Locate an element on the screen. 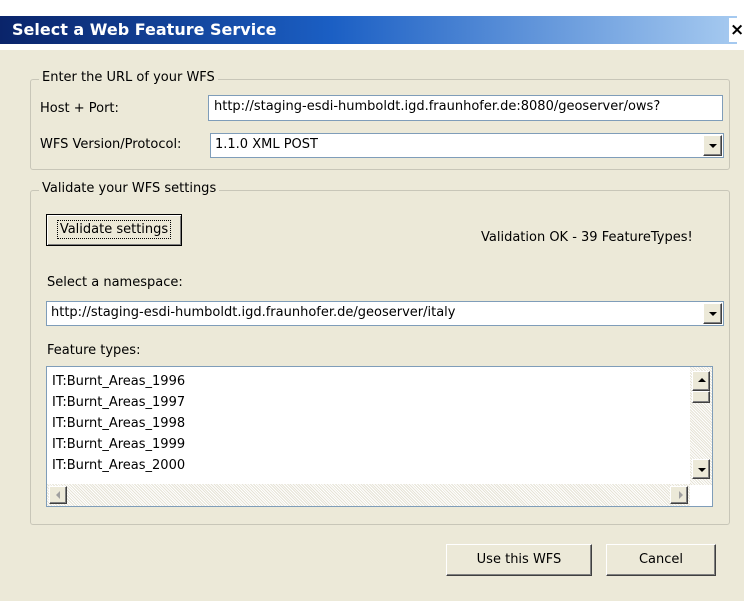 The image size is (744, 601). cancel-label: Cancel is located at coordinates (661, 559).